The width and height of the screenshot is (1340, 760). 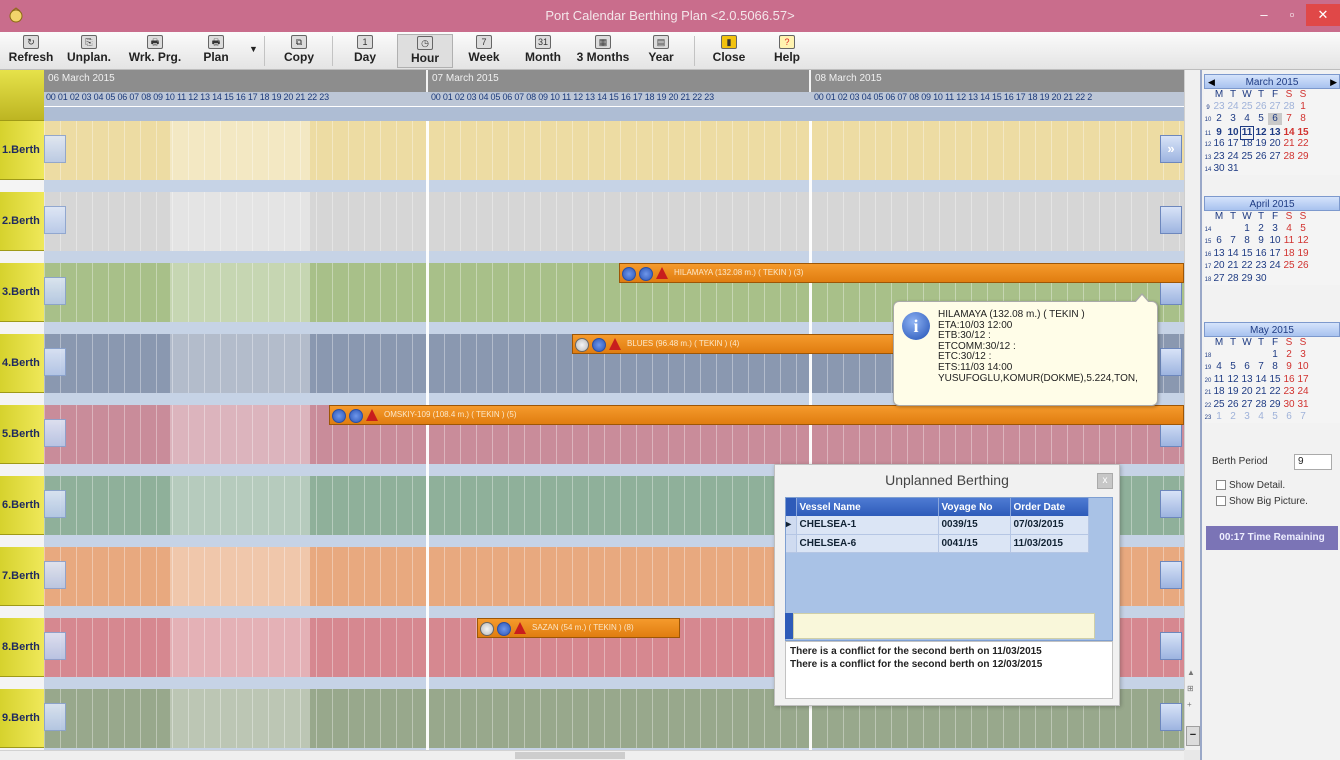 I want to click on next-month-icon: ▶, so click(x=1333, y=82).